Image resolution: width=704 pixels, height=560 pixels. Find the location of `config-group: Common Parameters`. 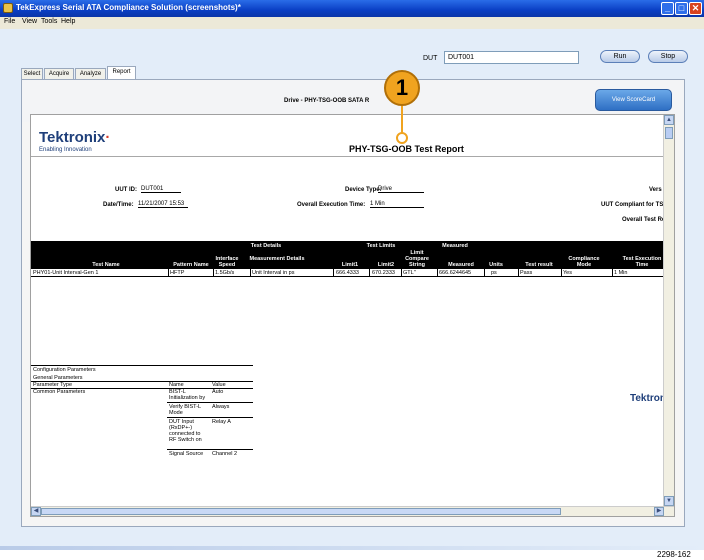

config-group: Common Parameters is located at coordinates (59, 392).